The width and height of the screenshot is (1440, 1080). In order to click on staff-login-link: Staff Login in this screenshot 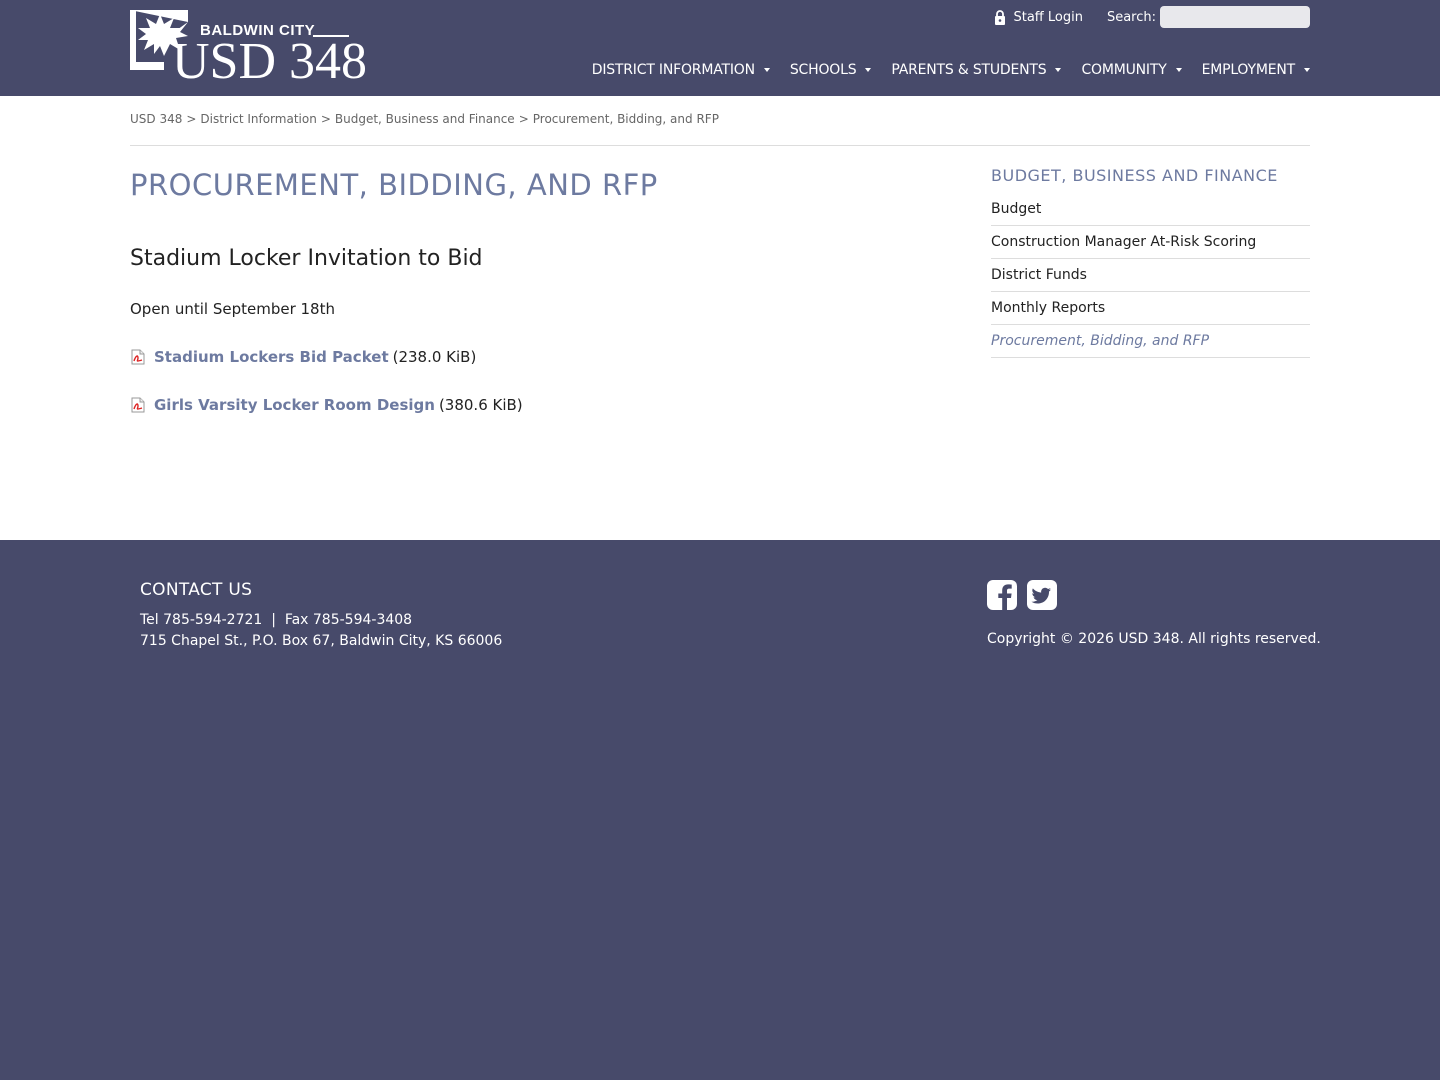, I will do `click(1038, 17)`.